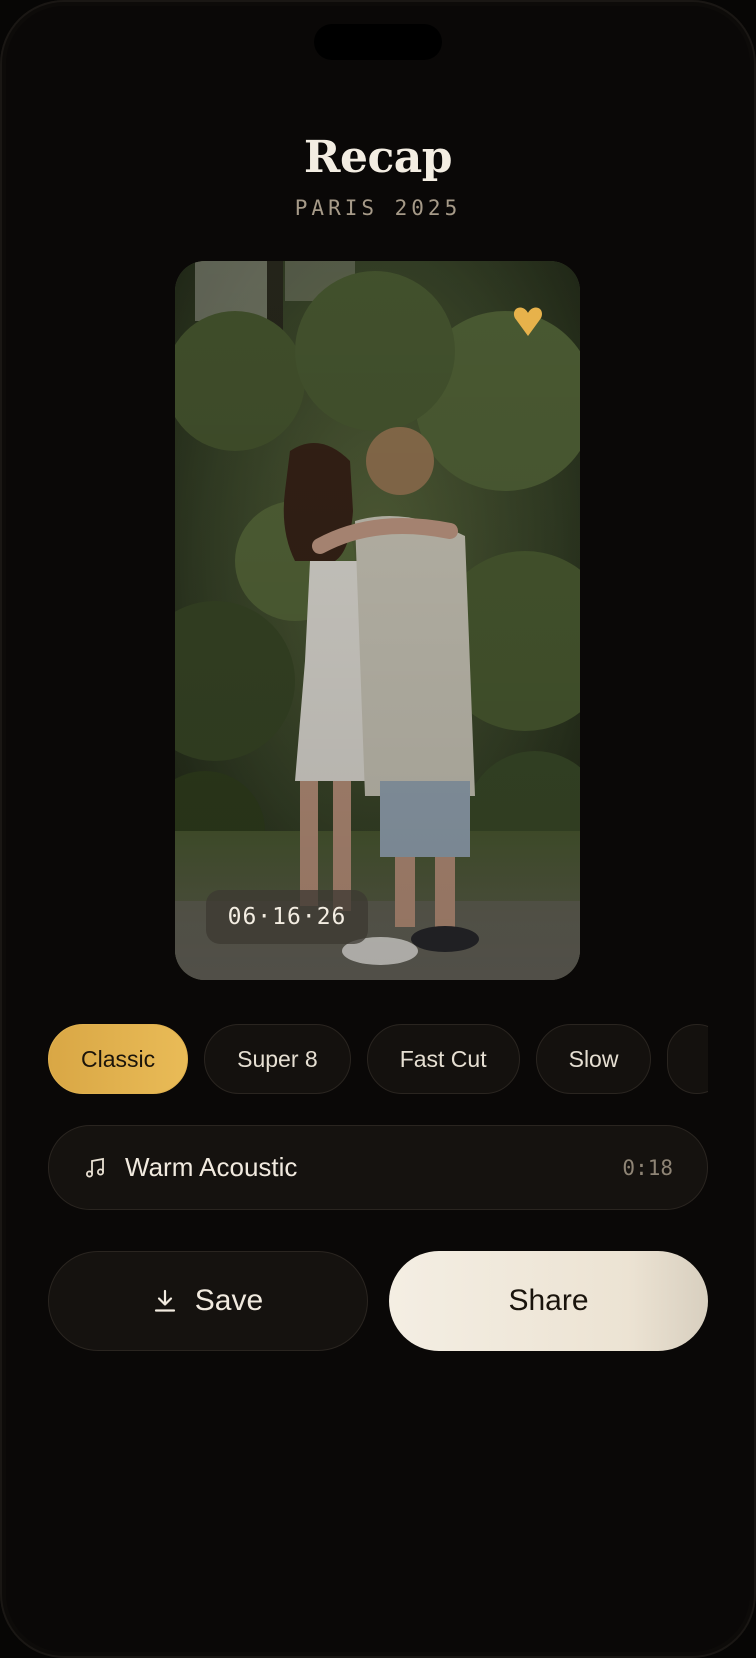  What do you see at coordinates (229, 1300) in the screenshot?
I see `save-button-label: Save` at bounding box center [229, 1300].